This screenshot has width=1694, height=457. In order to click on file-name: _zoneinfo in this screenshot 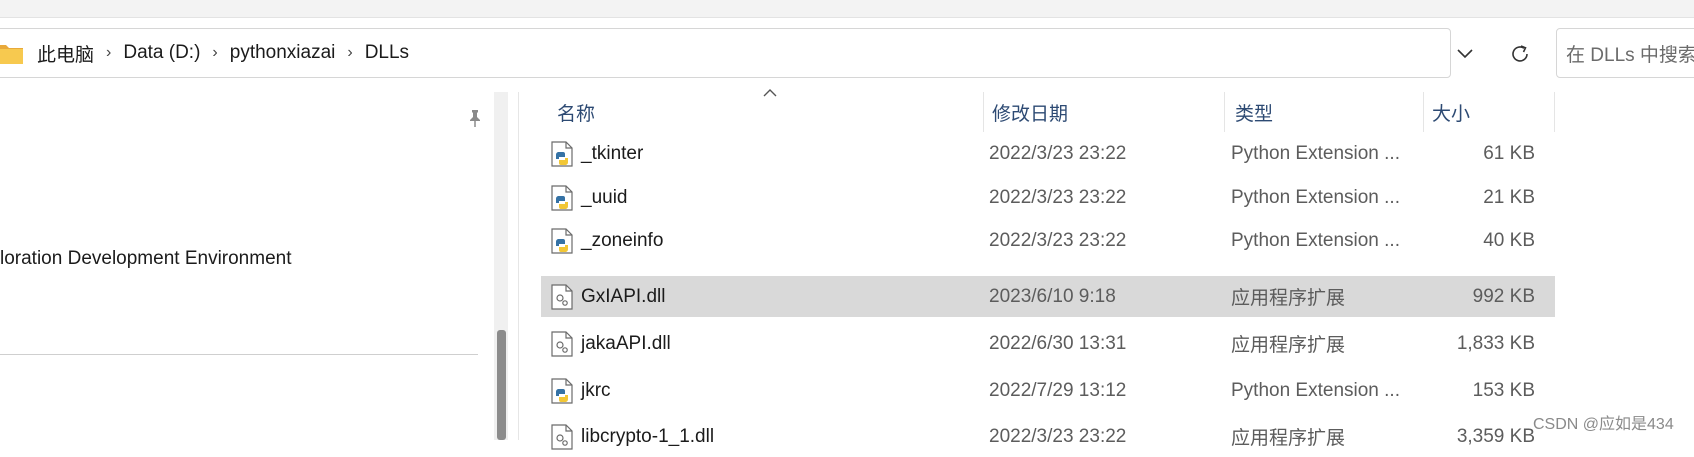, I will do `click(622, 240)`.